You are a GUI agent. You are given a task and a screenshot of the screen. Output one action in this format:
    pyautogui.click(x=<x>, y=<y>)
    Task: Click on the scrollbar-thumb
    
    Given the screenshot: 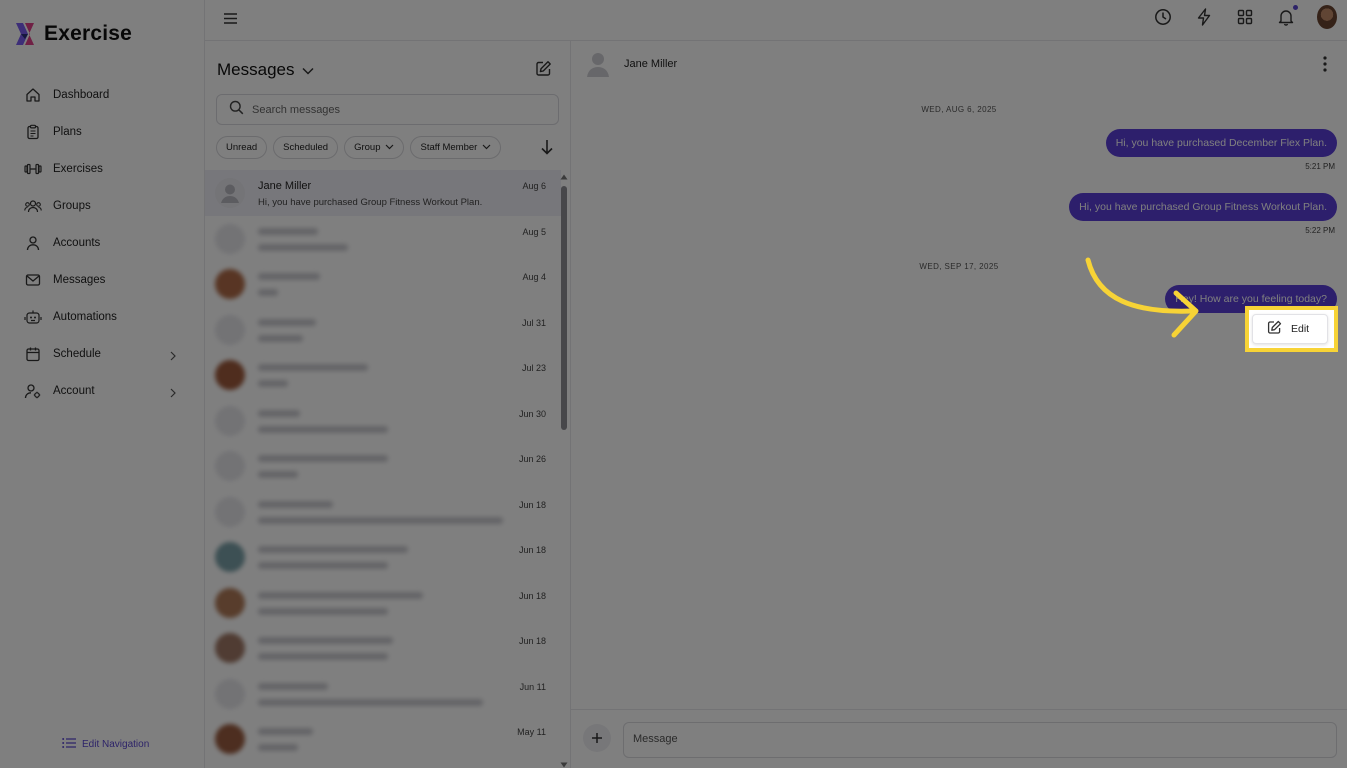 What is the action you would take?
    pyautogui.click(x=564, y=308)
    